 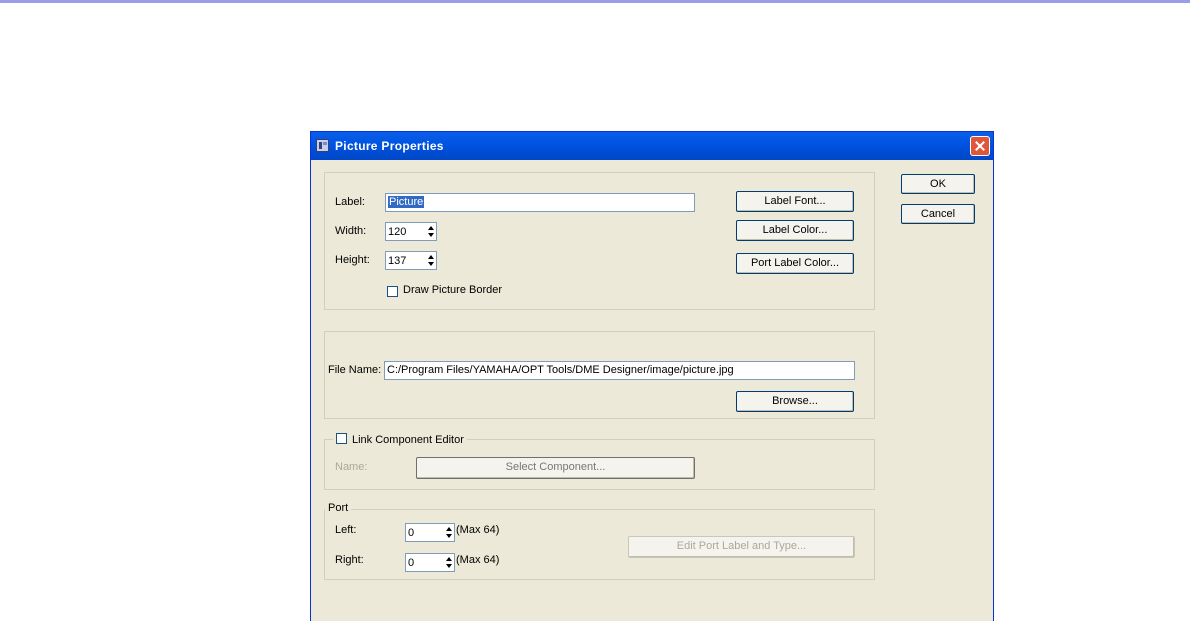 I want to click on name-caption: Name:, so click(x=351, y=467).